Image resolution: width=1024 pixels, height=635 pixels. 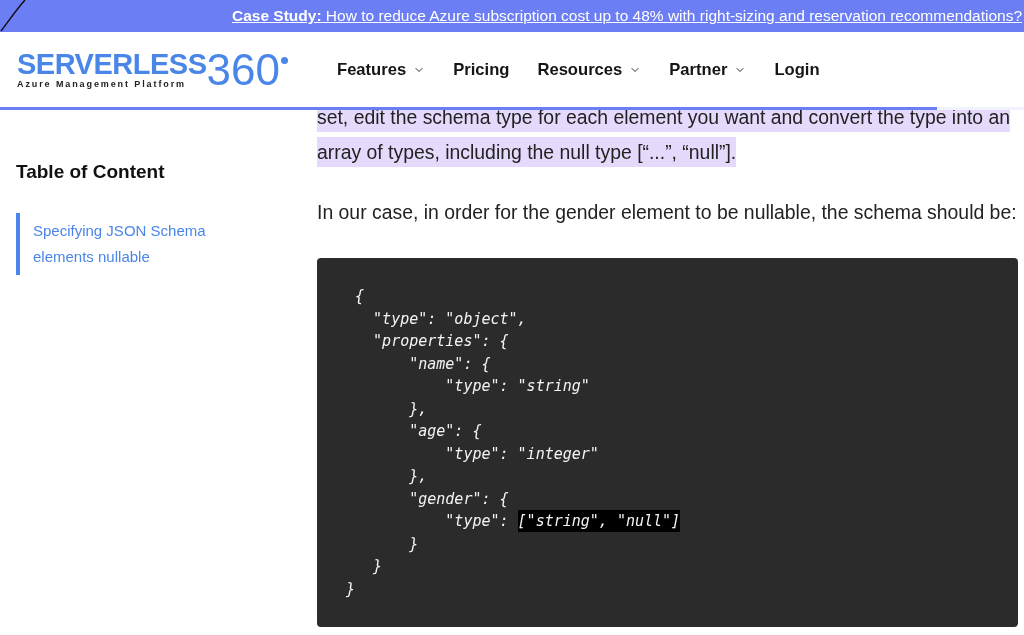 What do you see at coordinates (797, 69) in the screenshot?
I see `nav-link: Login` at bounding box center [797, 69].